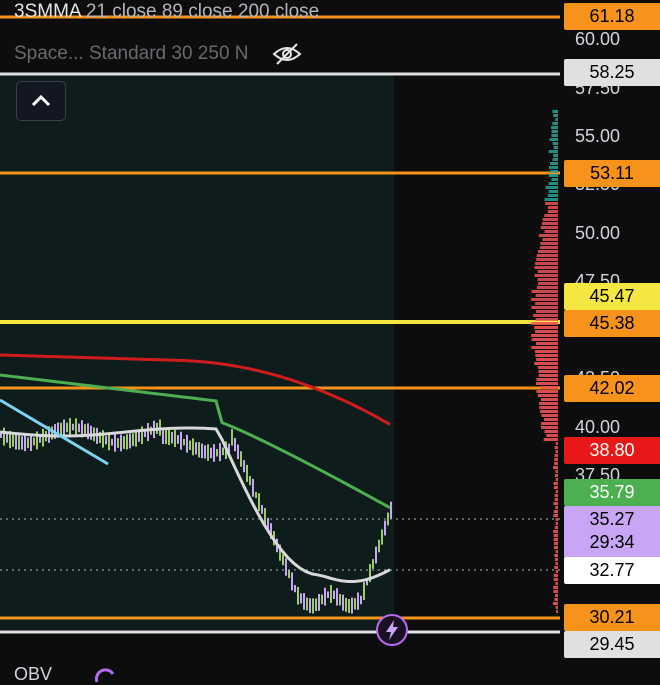 The height and width of the screenshot is (685, 660). Describe the element at coordinates (158, 54) in the screenshot. I see `legend-row-volume-profile: Space... Standard 30 250 N` at that location.